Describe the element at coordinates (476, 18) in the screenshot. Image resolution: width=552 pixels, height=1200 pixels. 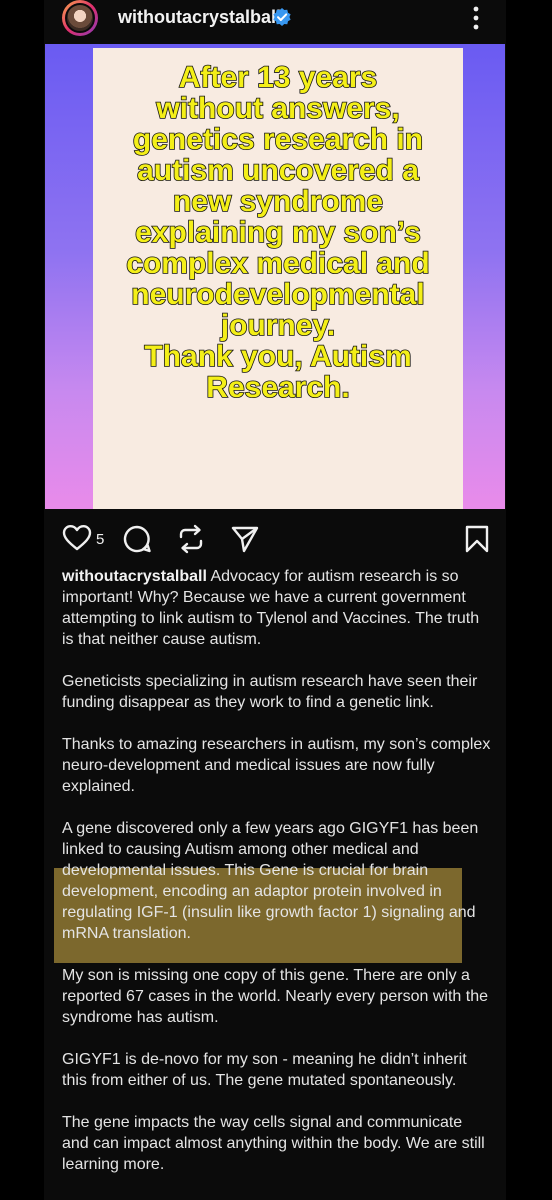
I see `more-vertical-icon` at that location.